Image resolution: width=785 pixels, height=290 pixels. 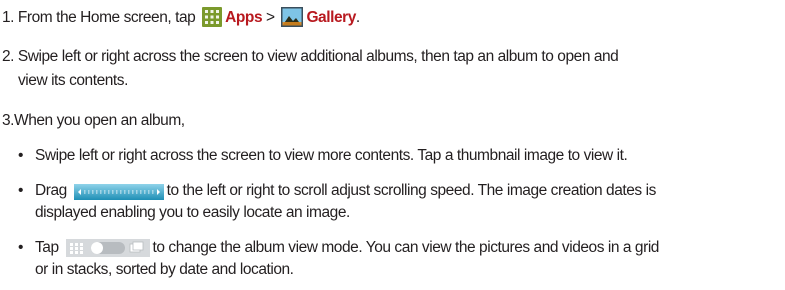 I want to click on step-3-text: When you open an album,, so click(x=99, y=120).